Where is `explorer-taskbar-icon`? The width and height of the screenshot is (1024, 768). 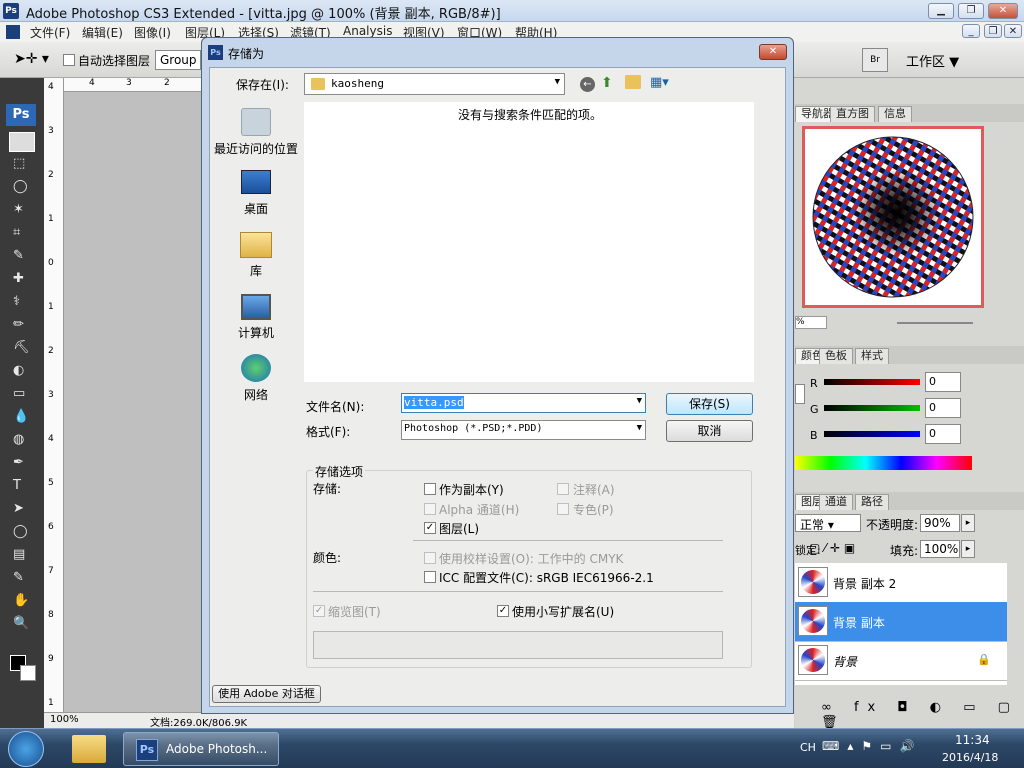 explorer-taskbar-icon is located at coordinates (89, 749).